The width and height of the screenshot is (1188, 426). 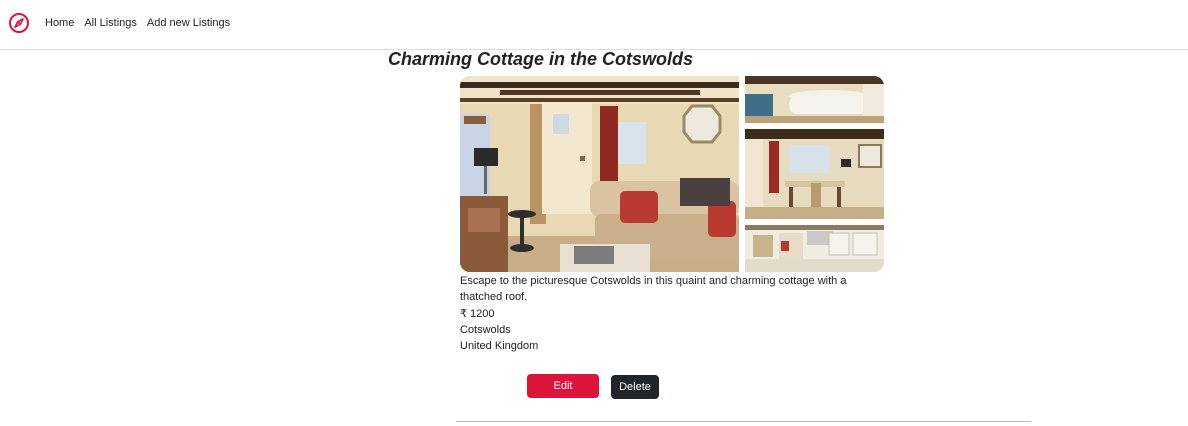 What do you see at coordinates (563, 386) in the screenshot?
I see `edit-button: Edit` at bounding box center [563, 386].